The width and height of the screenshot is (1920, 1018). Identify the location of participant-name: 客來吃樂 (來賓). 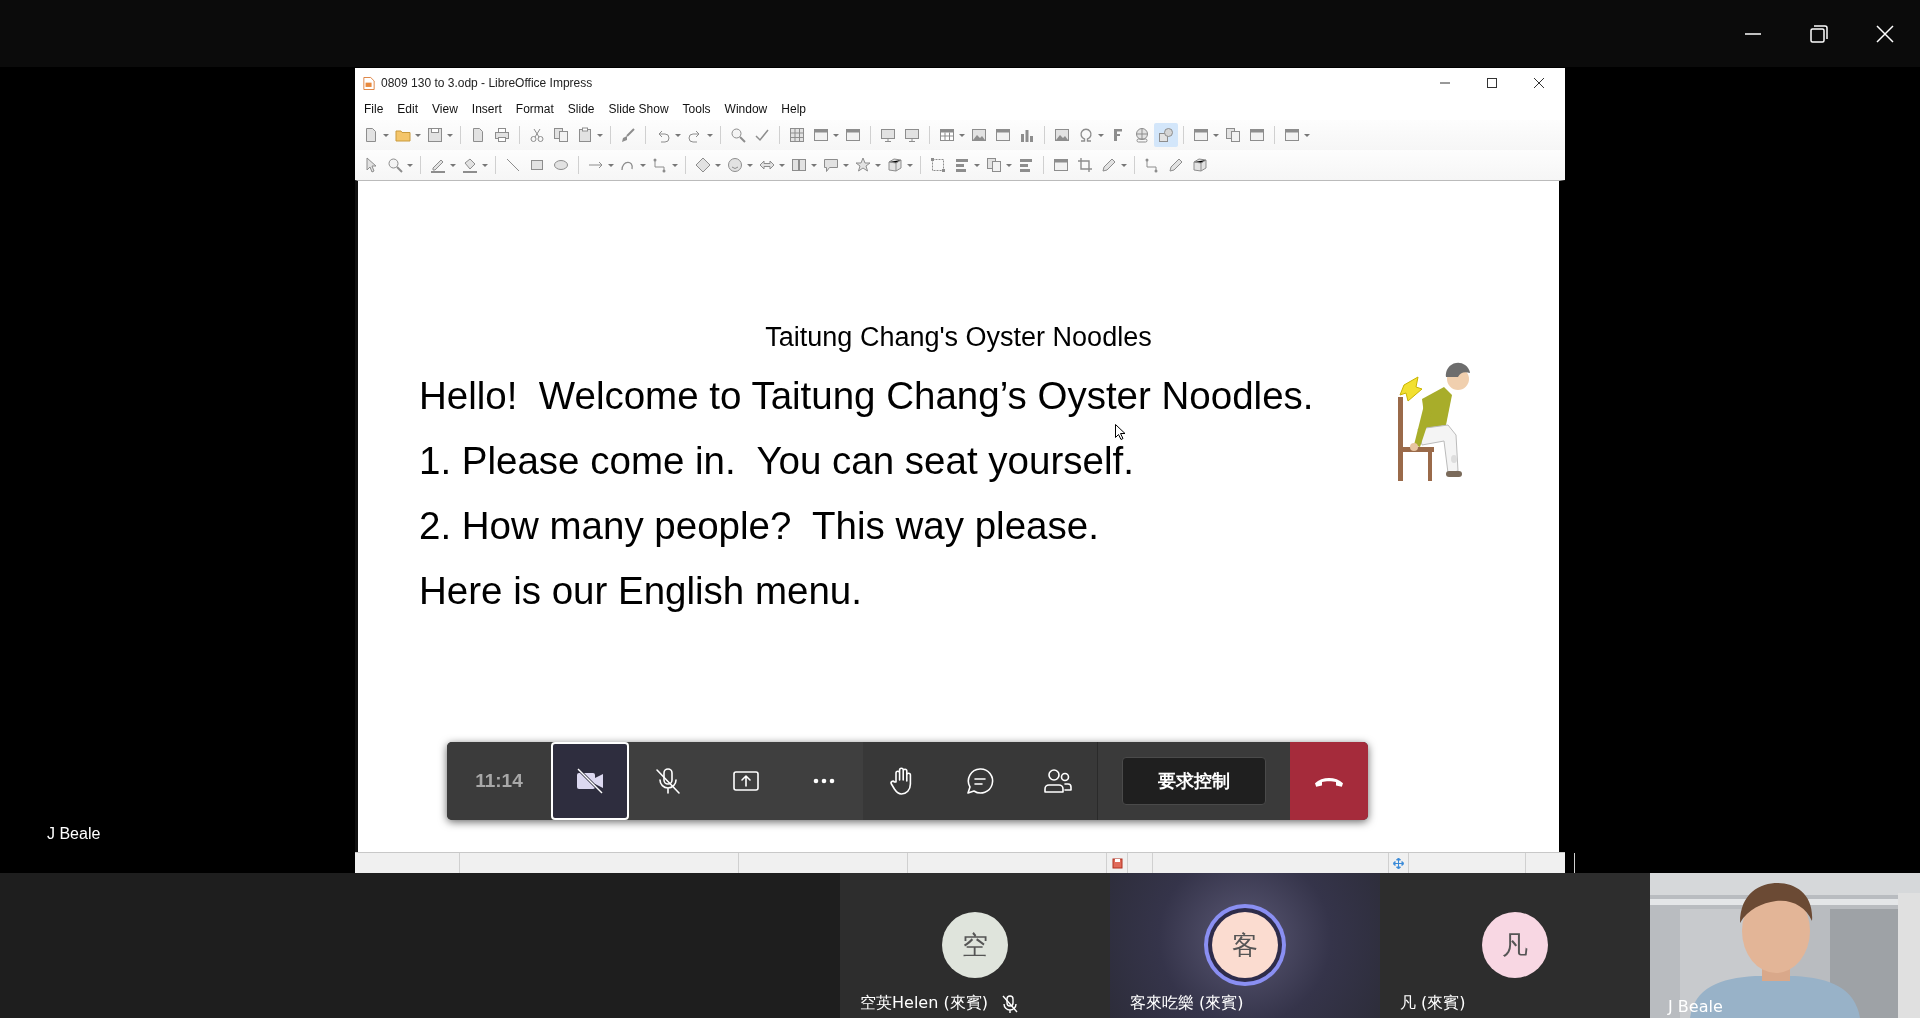
(1187, 1003).